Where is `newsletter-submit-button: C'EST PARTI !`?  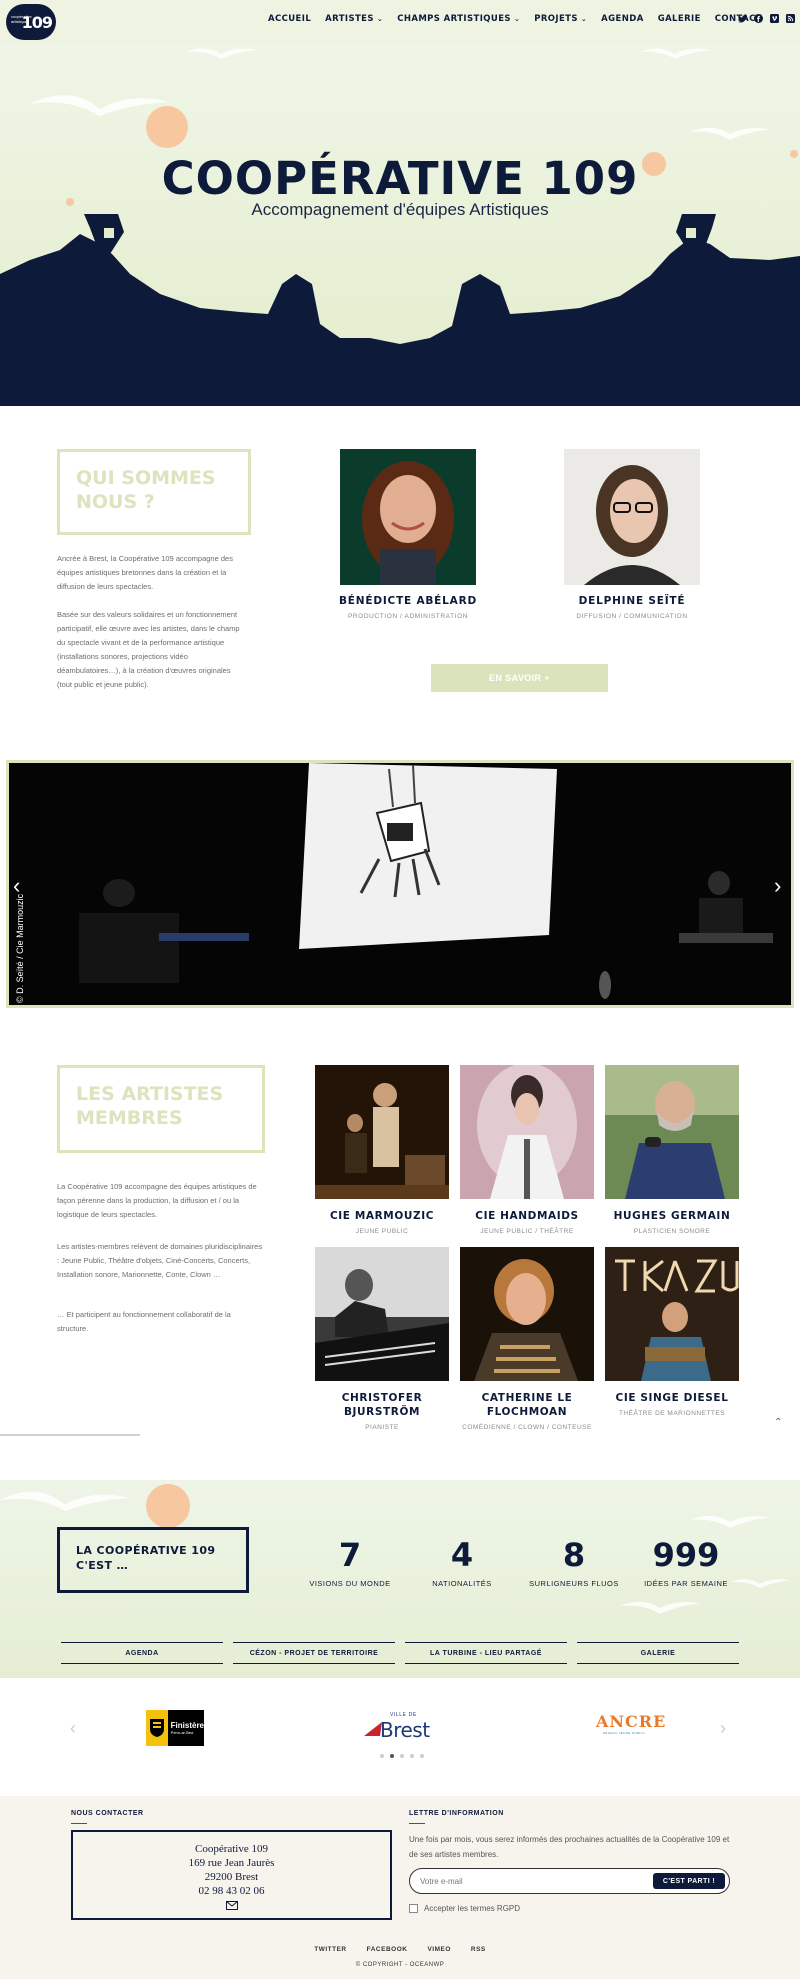 newsletter-submit-button: C'EST PARTI ! is located at coordinates (689, 1881).